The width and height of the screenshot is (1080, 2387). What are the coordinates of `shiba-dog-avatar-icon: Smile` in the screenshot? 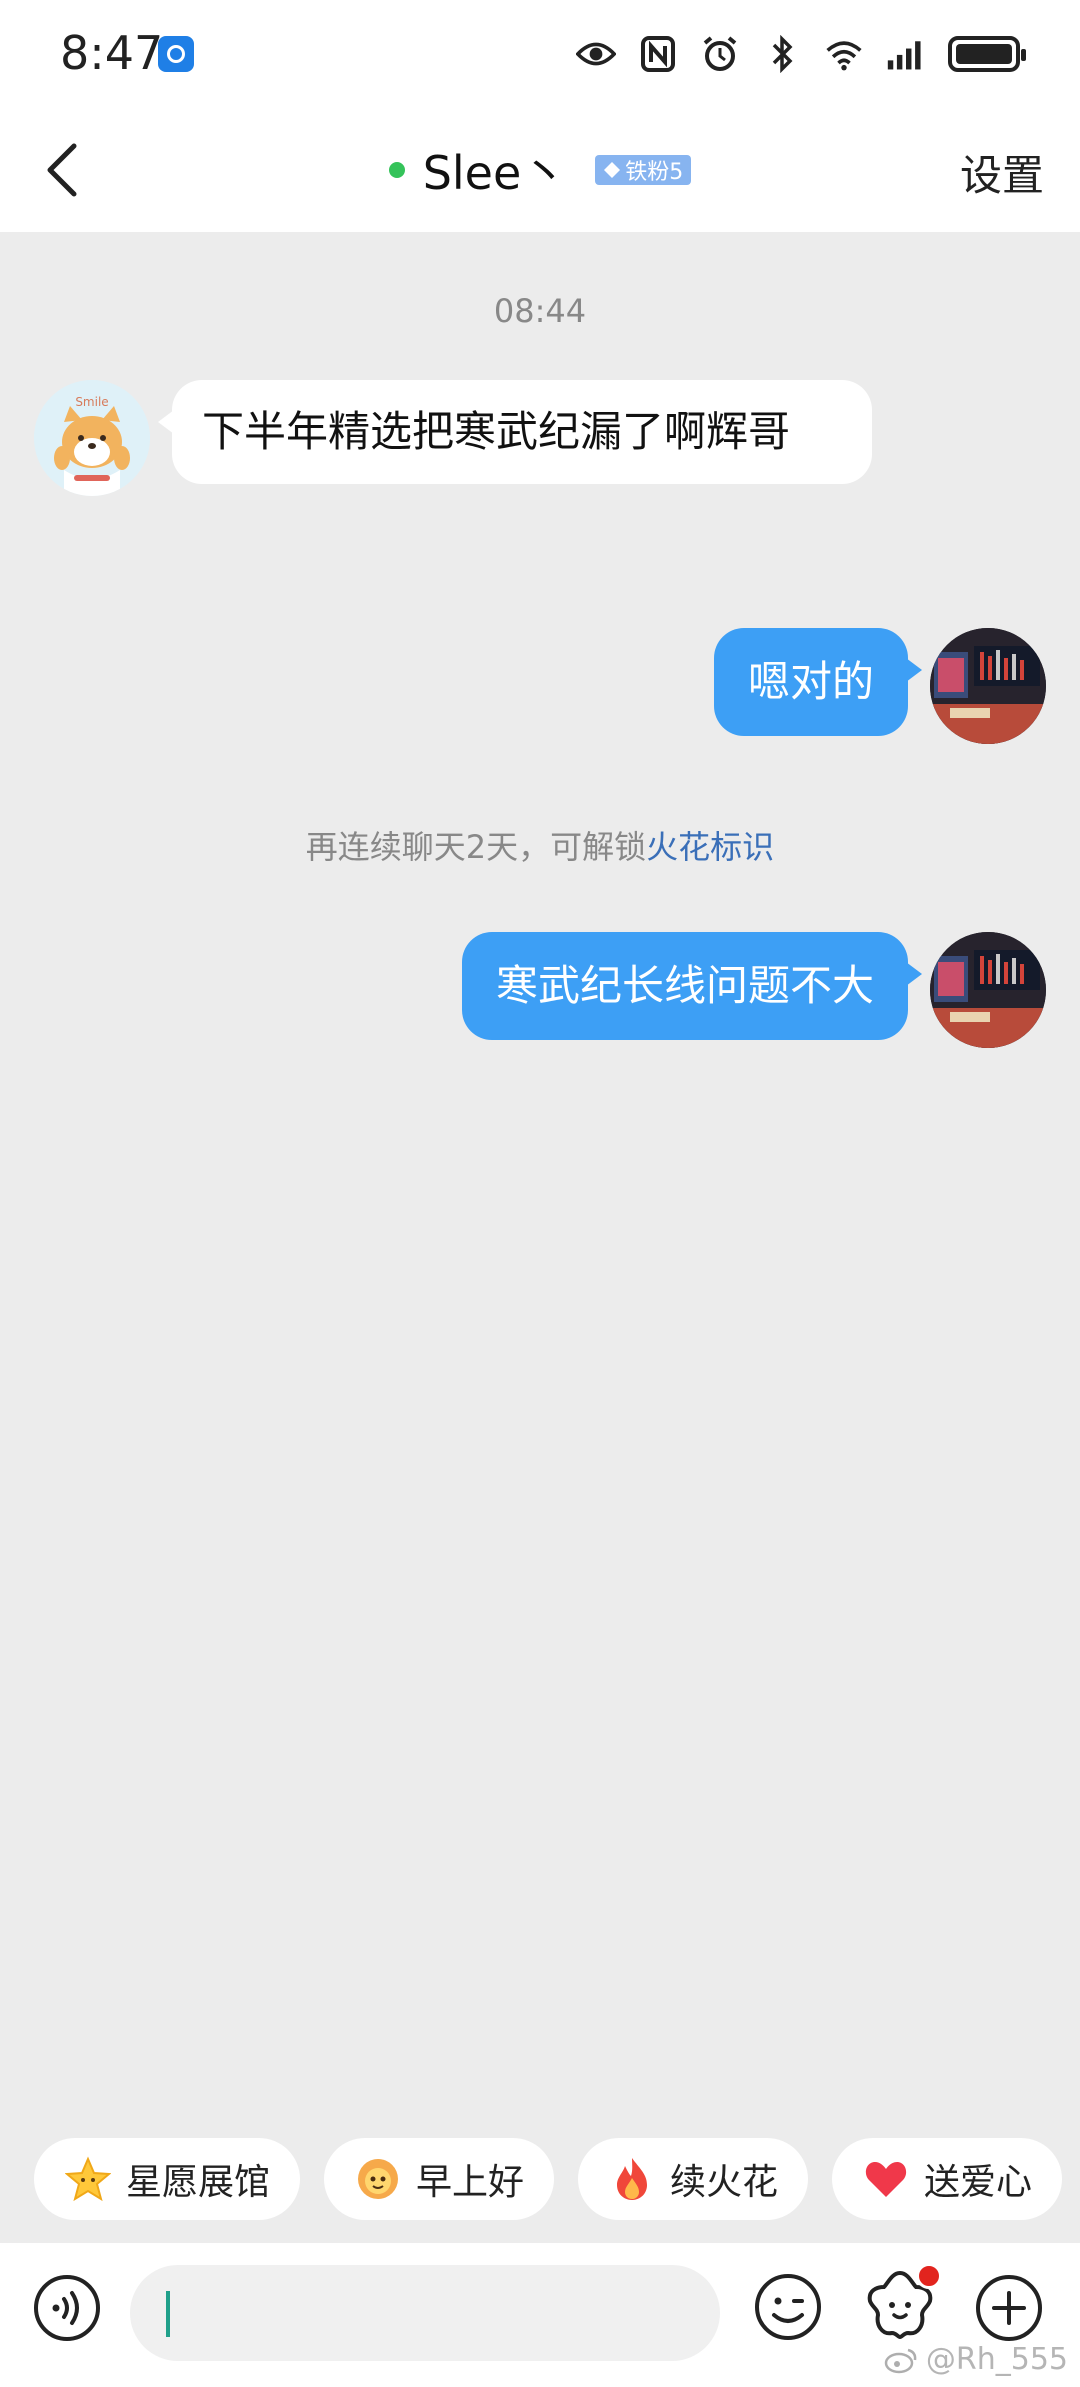 It's located at (92, 438).